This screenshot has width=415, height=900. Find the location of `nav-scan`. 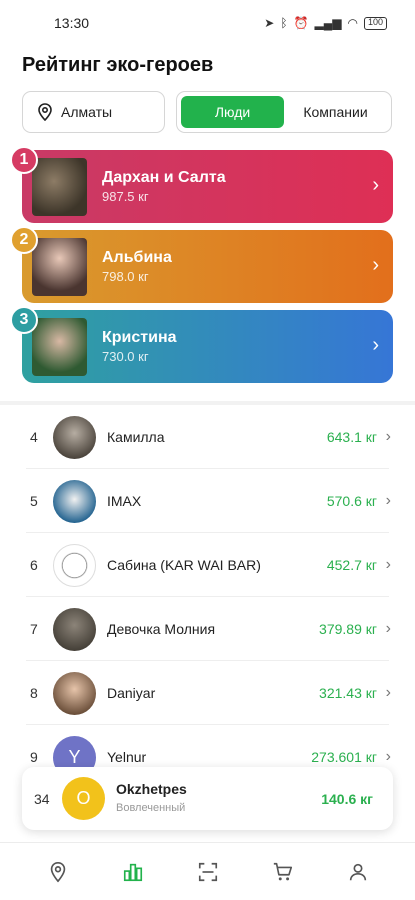

nav-scan is located at coordinates (208, 872).